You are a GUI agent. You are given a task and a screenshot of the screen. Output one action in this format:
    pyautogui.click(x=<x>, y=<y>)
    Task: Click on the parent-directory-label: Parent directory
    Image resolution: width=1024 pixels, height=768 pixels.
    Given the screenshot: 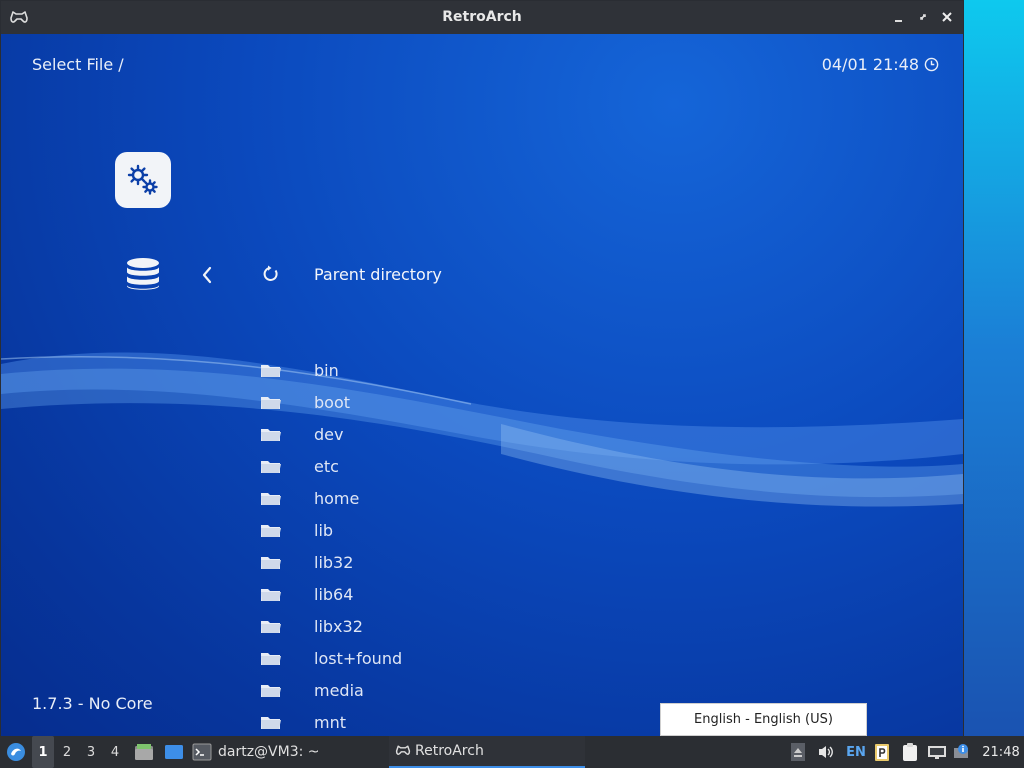 What is the action you would take?
    pyautogui.click(x=378, y=274)
    